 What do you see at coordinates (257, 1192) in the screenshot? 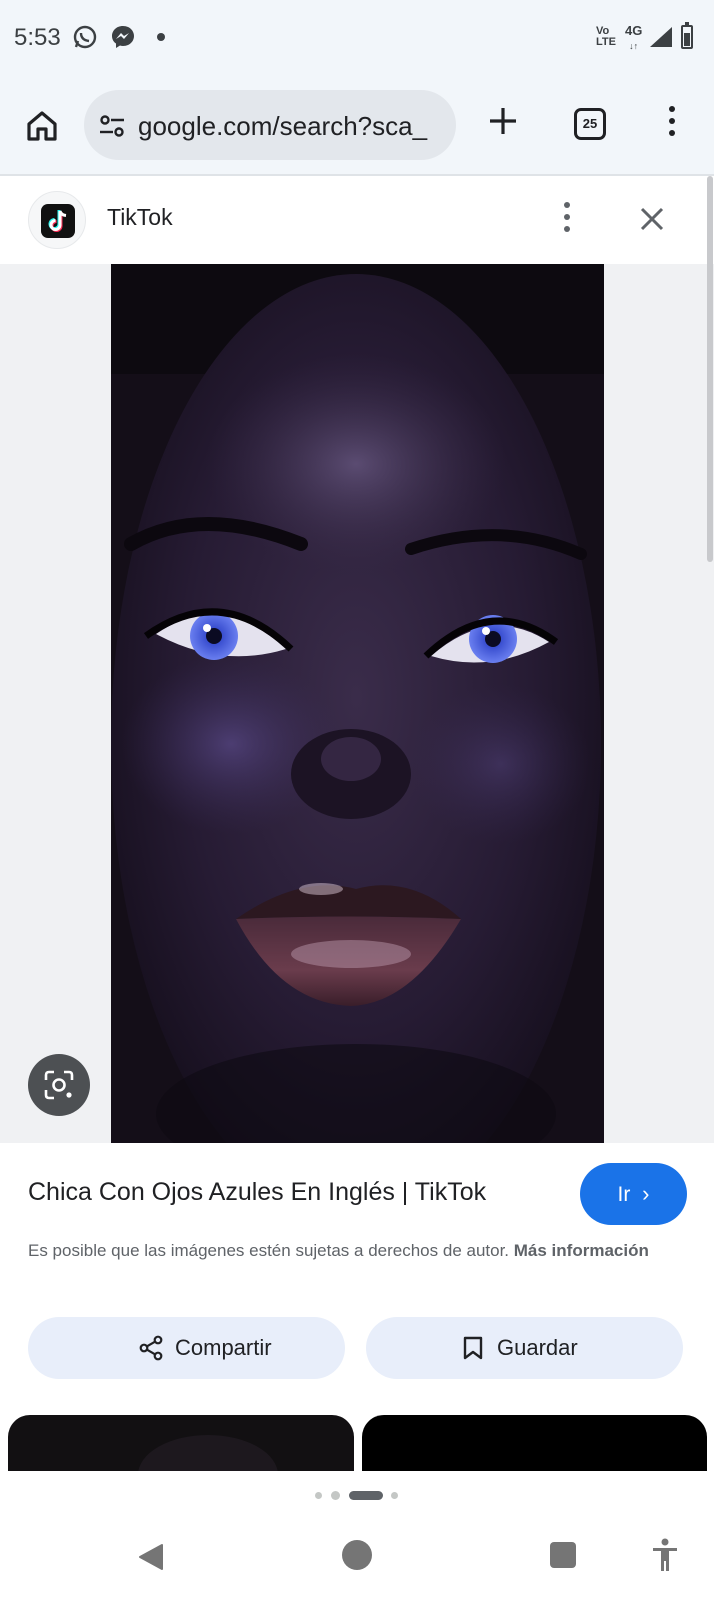
I see `result-title: Chica Con Ojos Azules En Inglés | TikTok` at bounding box center [257, 1192].